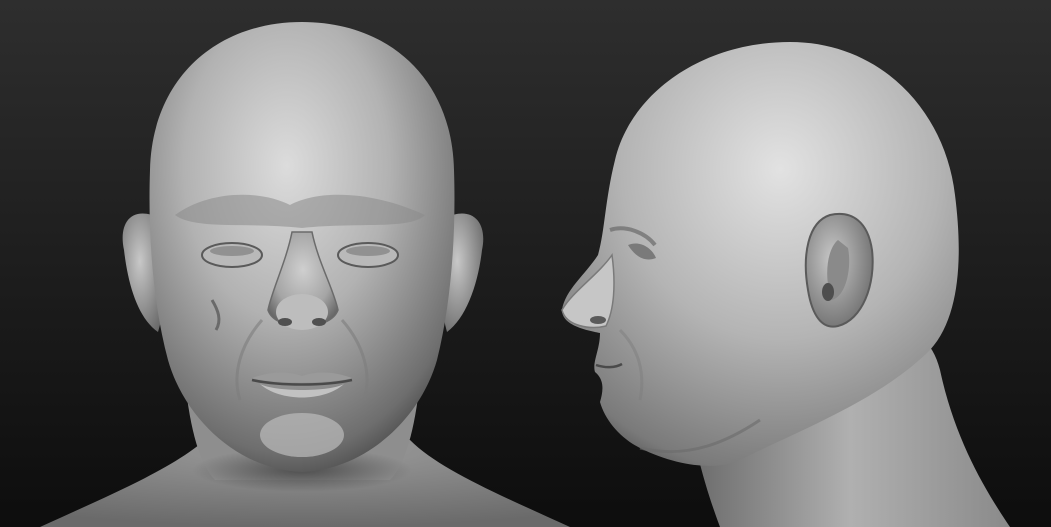 The image size is (1051, 527). Describe the element at coordinates (285, 322) in the screenshot. I see `front-left-nostril` at that location.